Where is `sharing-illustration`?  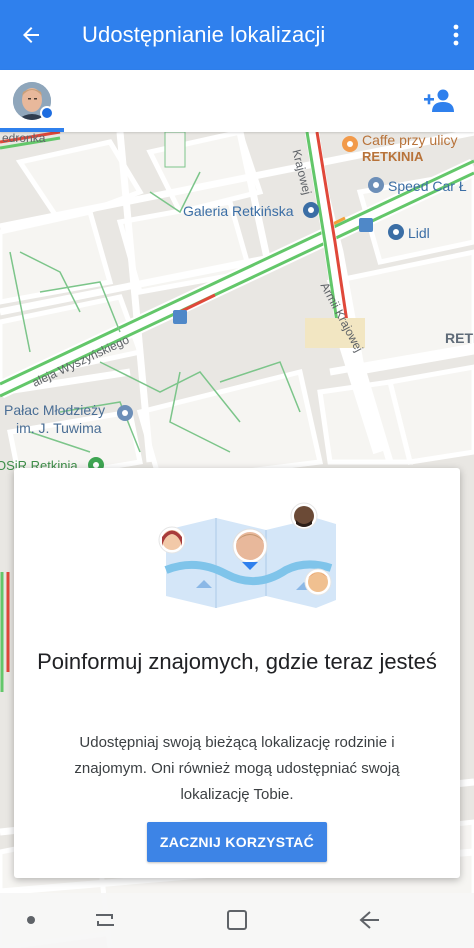
sharing-illustration is located at coordinates (251, 555).